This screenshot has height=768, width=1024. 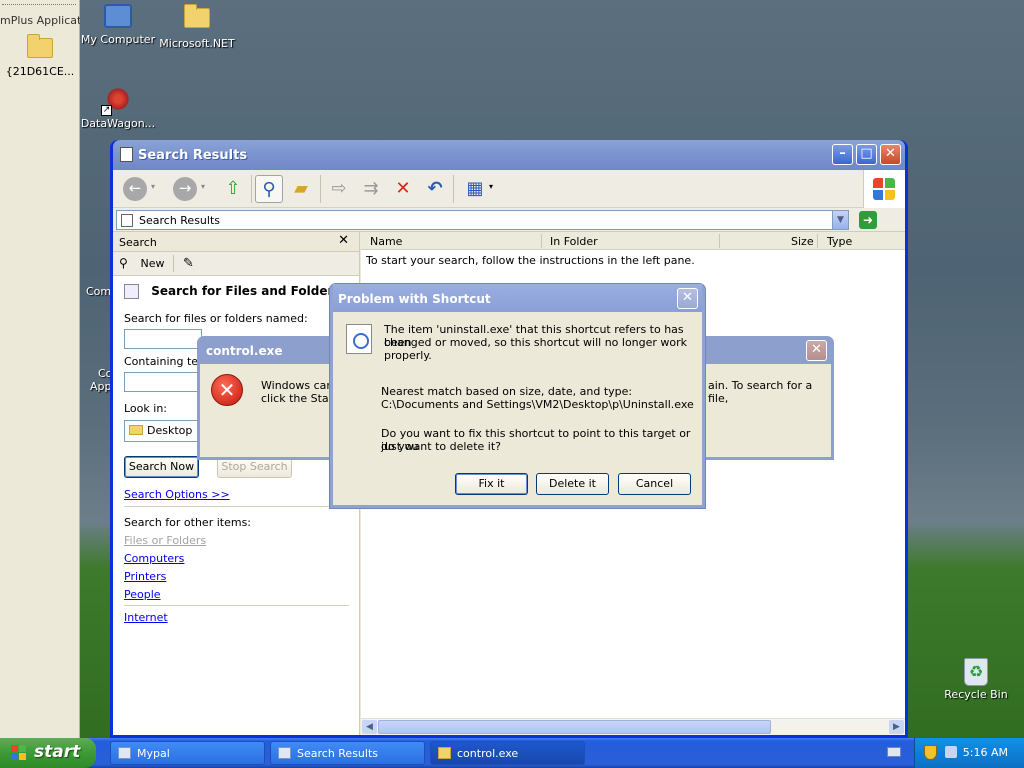 I want to click on copy-to-icon: ⇉, so click(x=371, y=189).